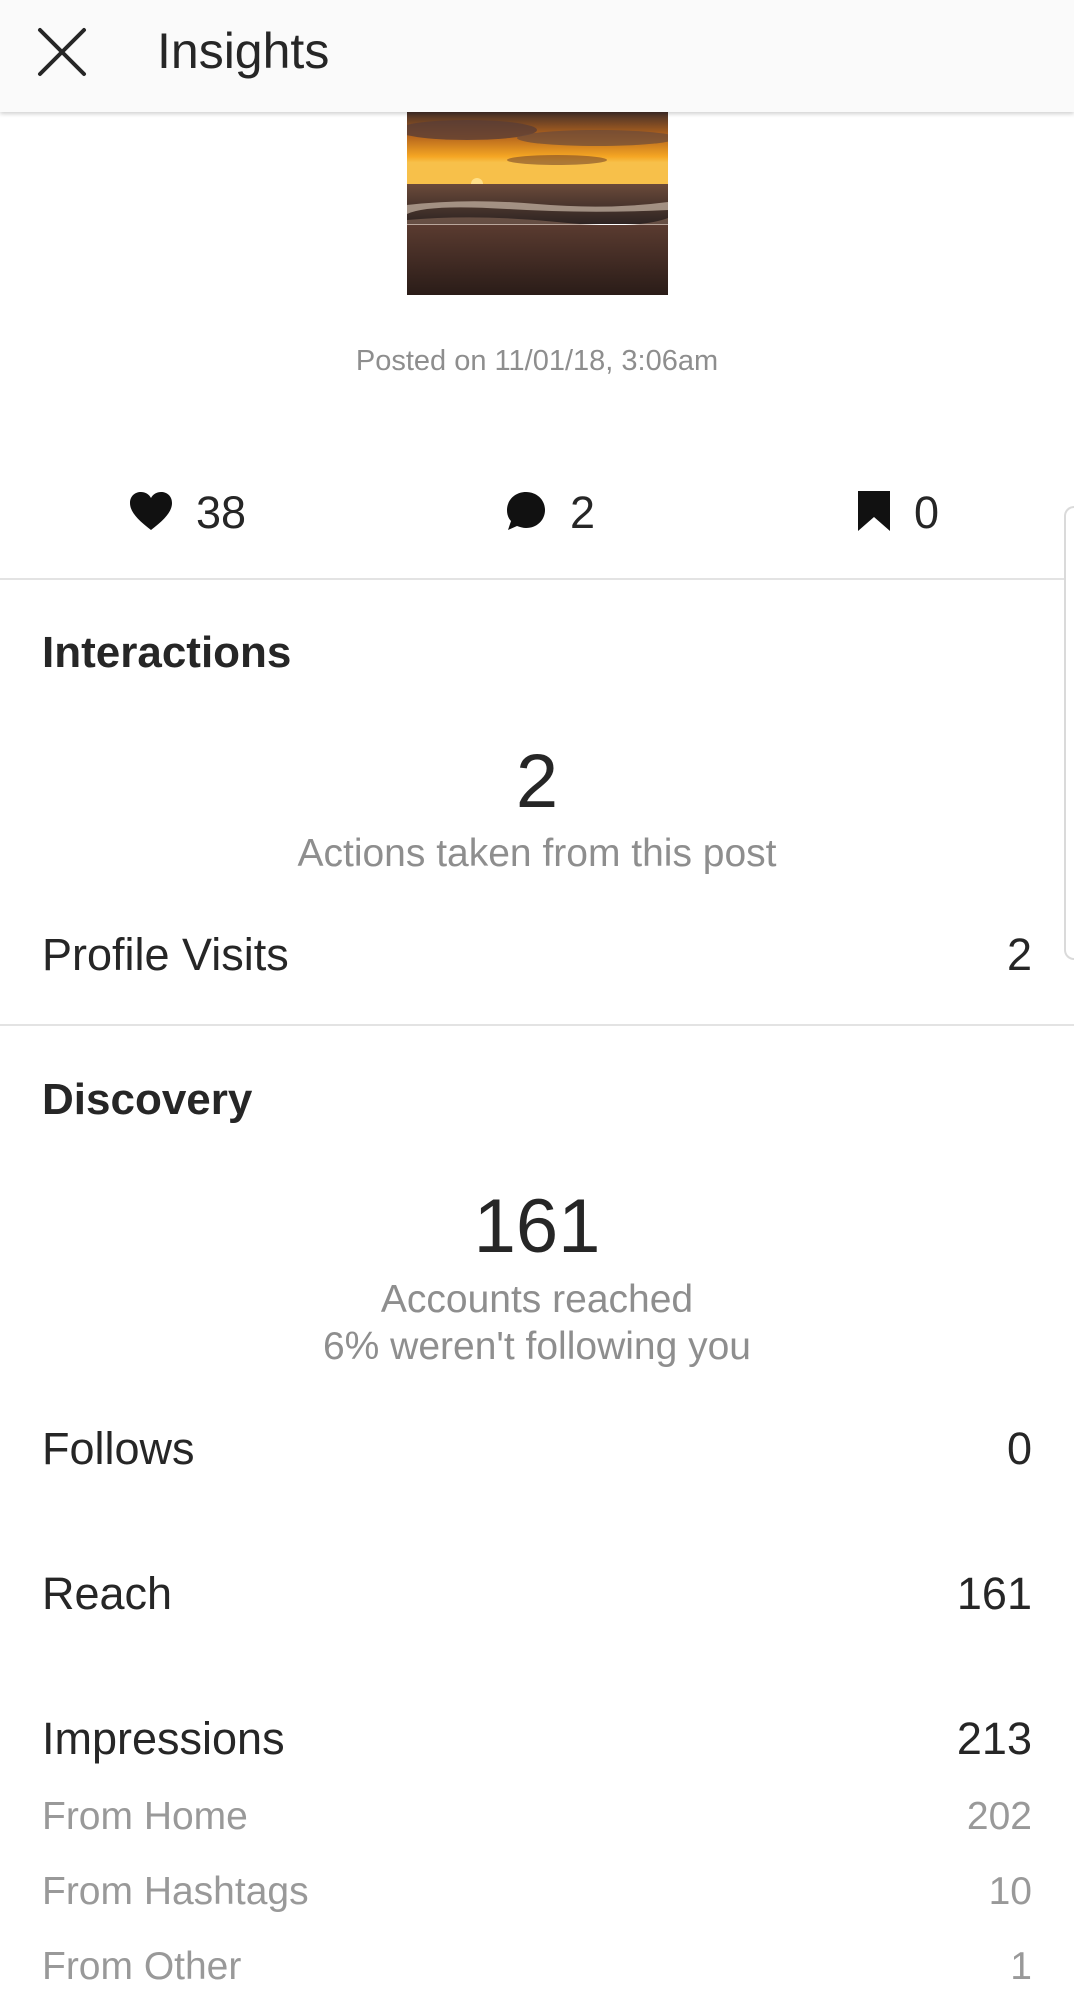 The height and width of the screenshot is (1999, 1074). I want to click on follows-row: Follows 0, so click(537, 1449).